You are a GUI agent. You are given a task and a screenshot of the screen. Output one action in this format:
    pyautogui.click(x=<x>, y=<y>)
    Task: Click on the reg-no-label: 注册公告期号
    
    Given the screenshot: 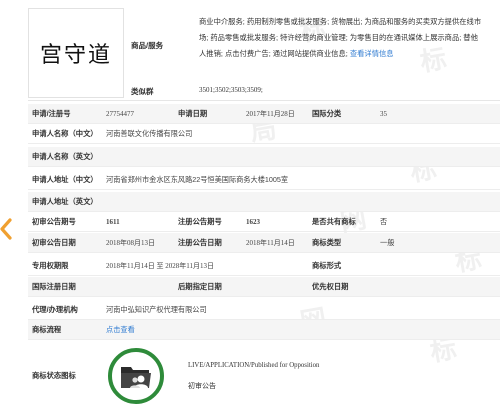 What is the action you would take?
    pyautogui.click(x=200, y=221)
    